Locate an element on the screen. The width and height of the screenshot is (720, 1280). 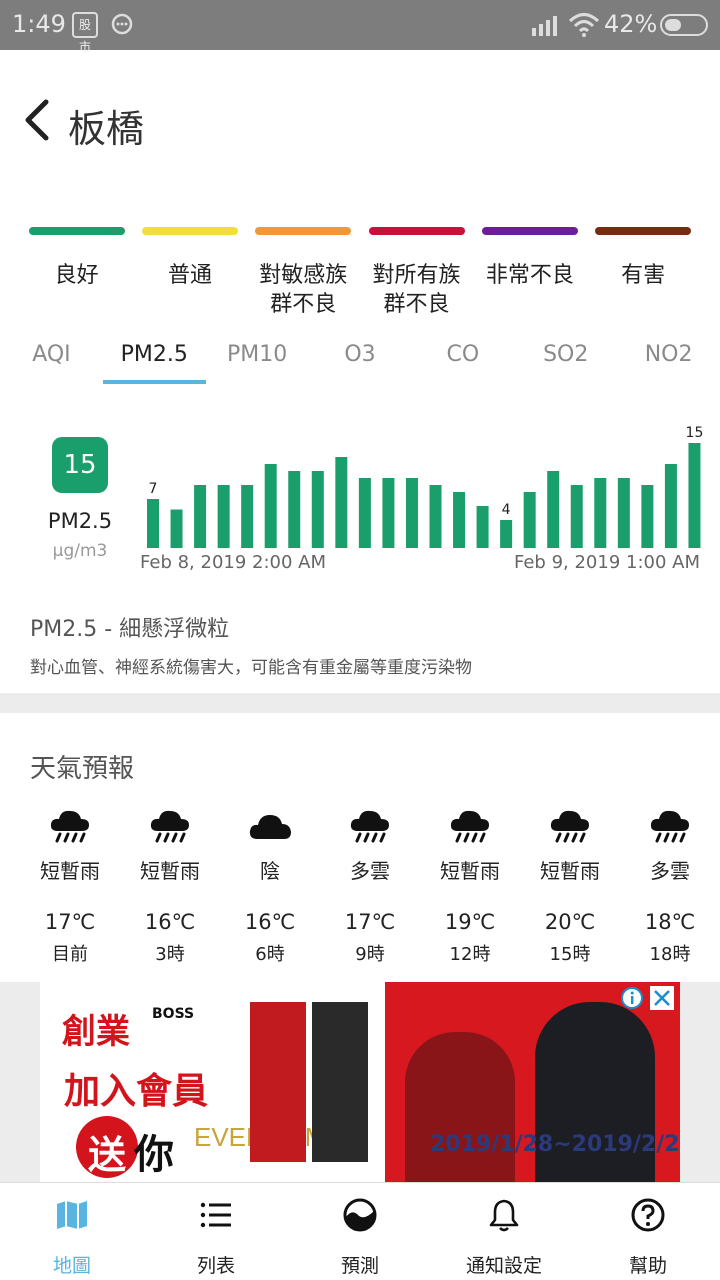
pollutant-name: PM2.5 is located at coordinates (80, 521).